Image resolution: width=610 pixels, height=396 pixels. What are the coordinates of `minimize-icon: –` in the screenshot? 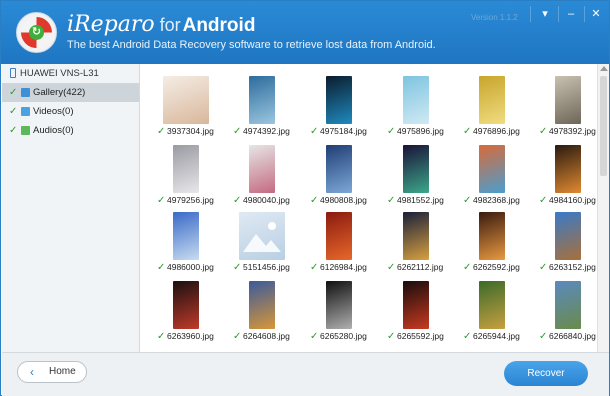 It's located at (571, 14).